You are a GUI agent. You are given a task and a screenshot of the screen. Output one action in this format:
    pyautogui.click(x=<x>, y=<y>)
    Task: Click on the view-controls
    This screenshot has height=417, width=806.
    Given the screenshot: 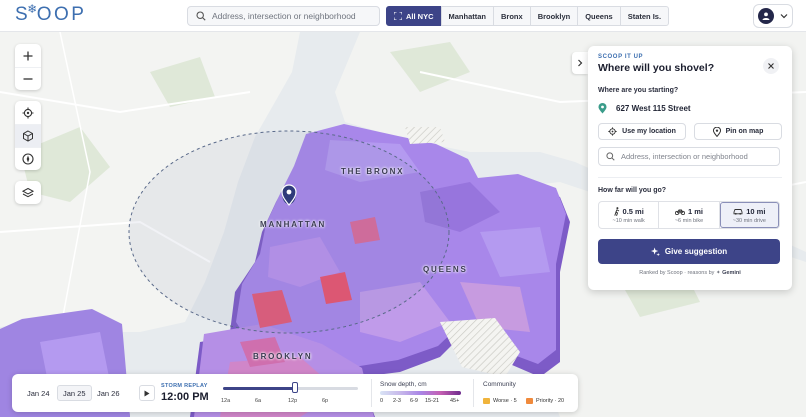 What is the action you would take?
    pyautogui.click(x=28, y=135)
    